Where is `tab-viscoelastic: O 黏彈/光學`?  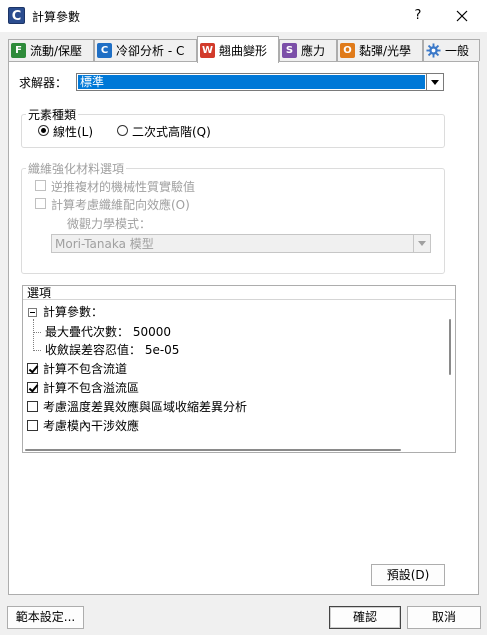
tab-viscoelastic: O 黏彈/光學 is located at coordinates (380, 50).